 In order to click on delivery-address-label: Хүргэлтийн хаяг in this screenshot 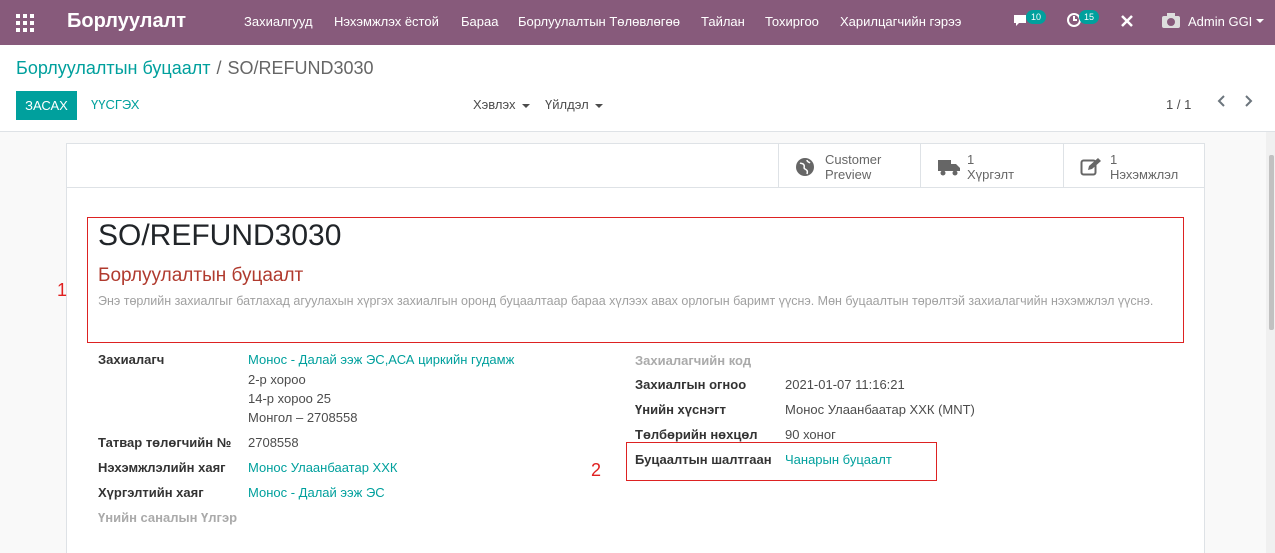, I will do `click(151, 492)`.